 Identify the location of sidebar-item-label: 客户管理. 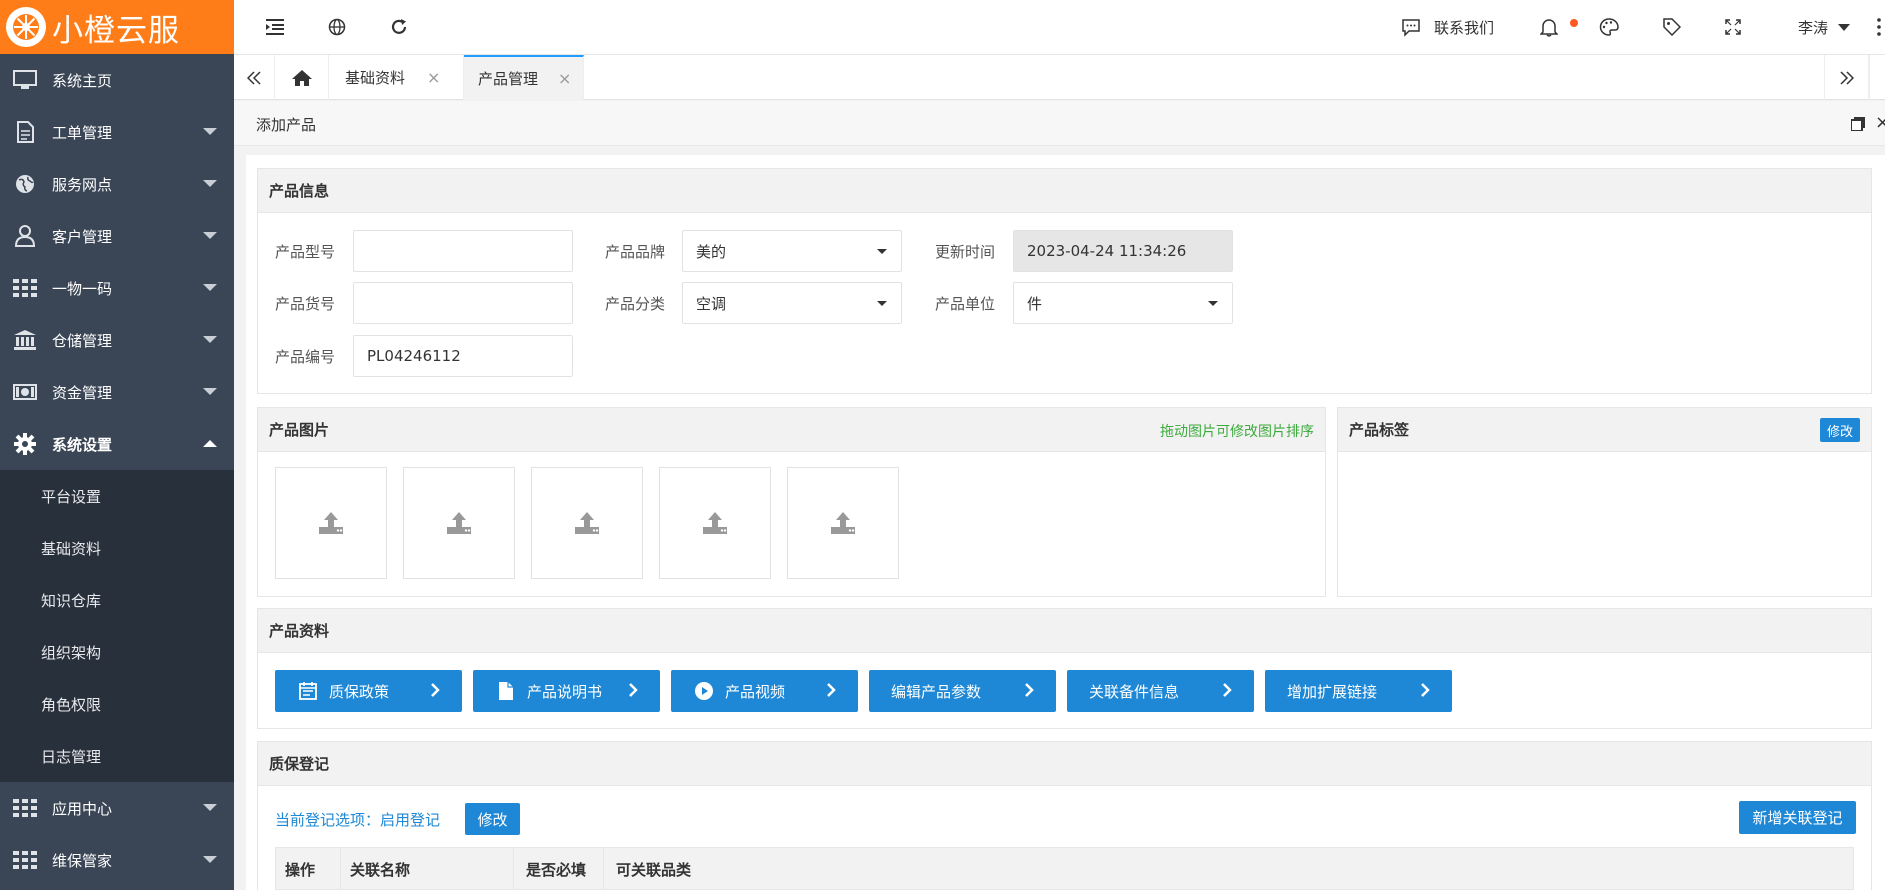
(82, 236).